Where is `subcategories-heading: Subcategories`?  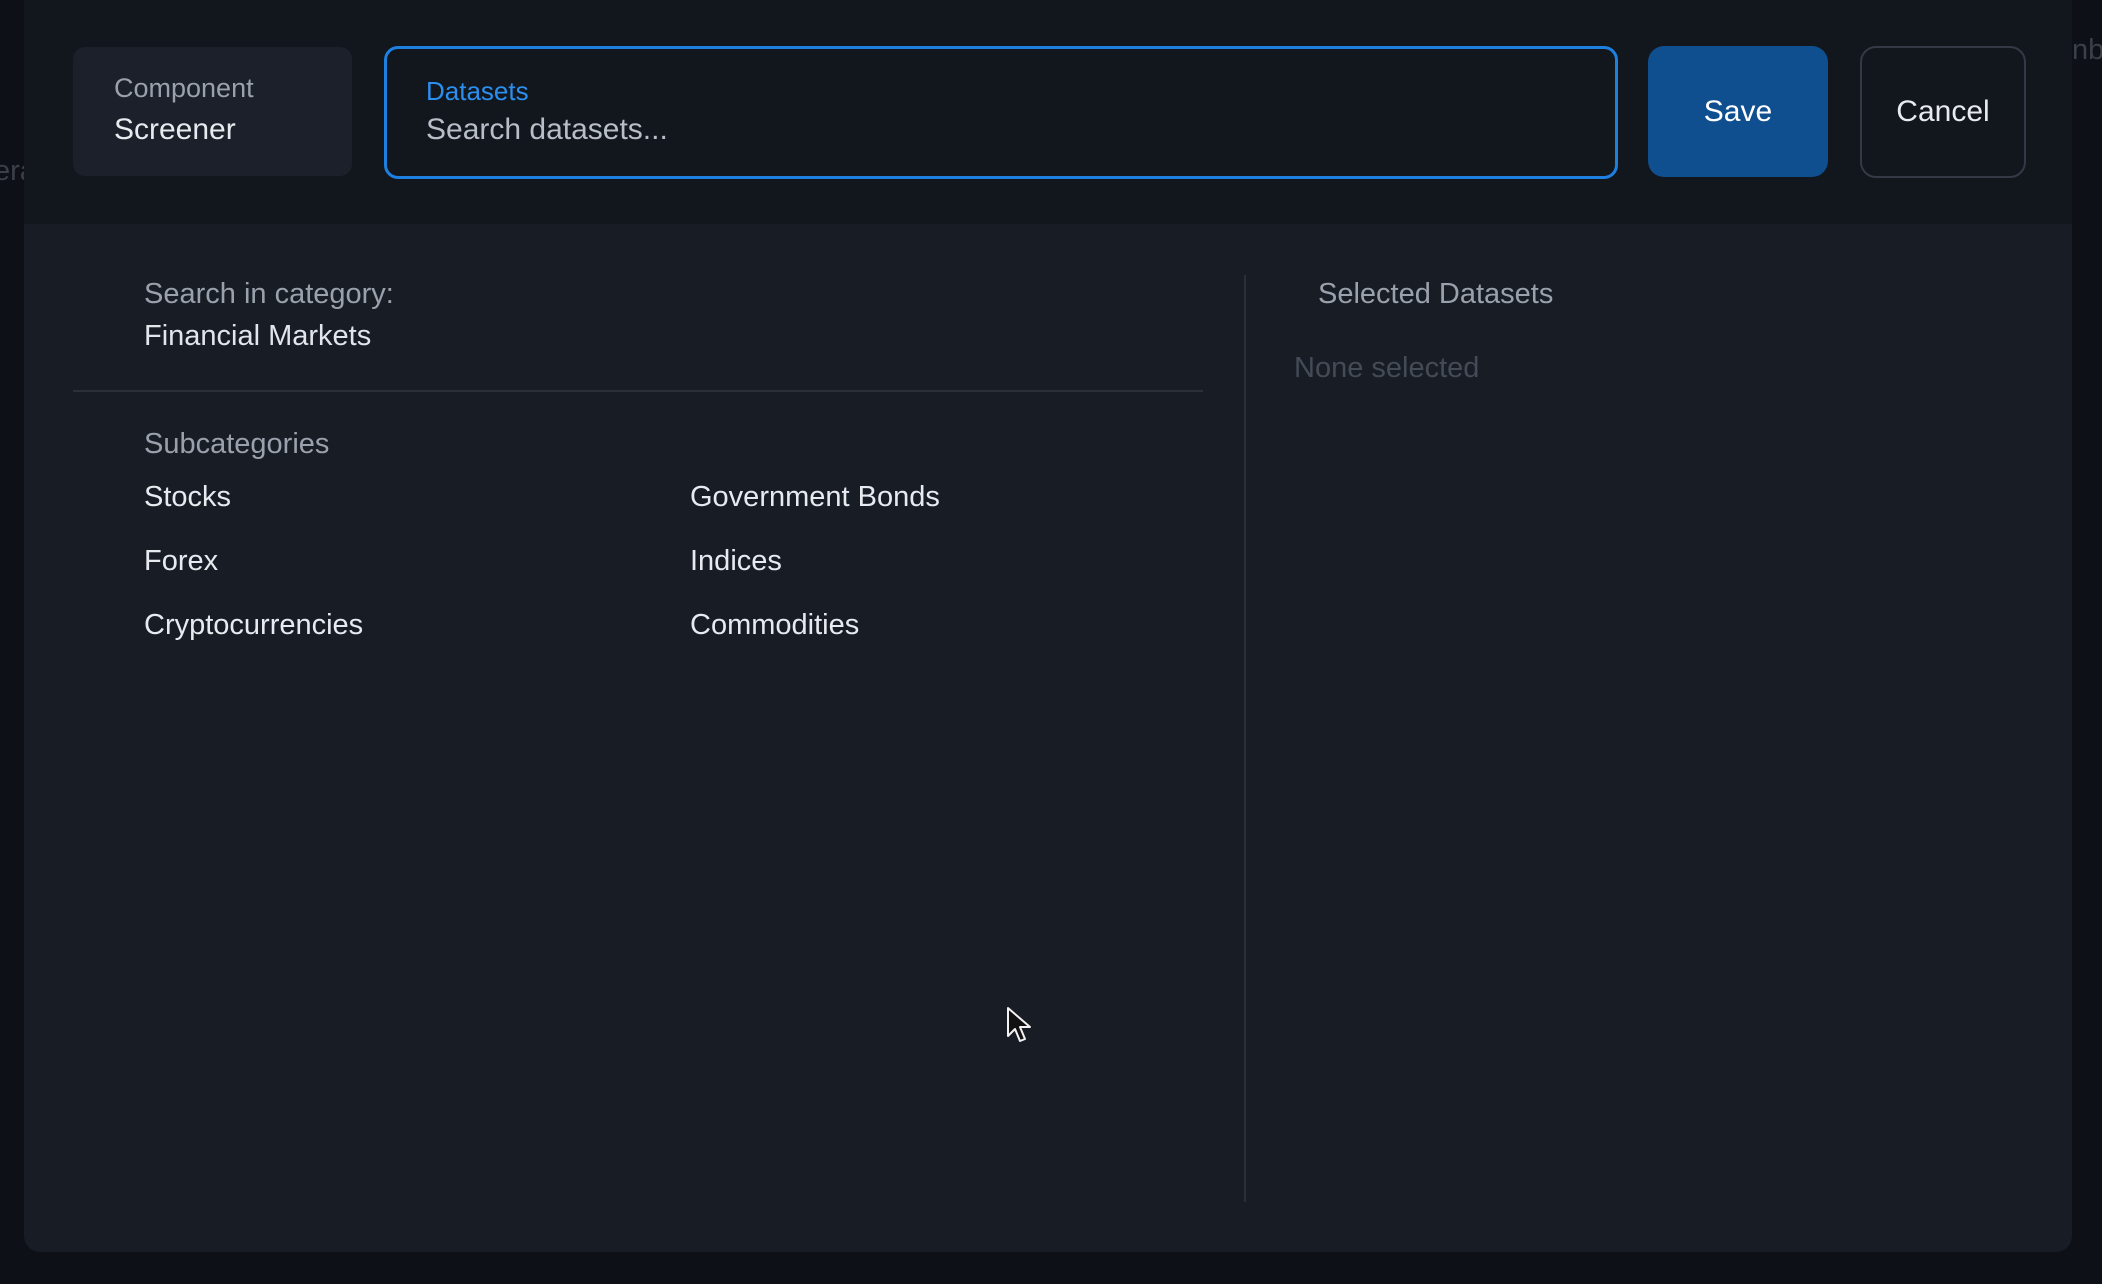 subcategories-heading: Subcategories is located at coordinates (237, 444).